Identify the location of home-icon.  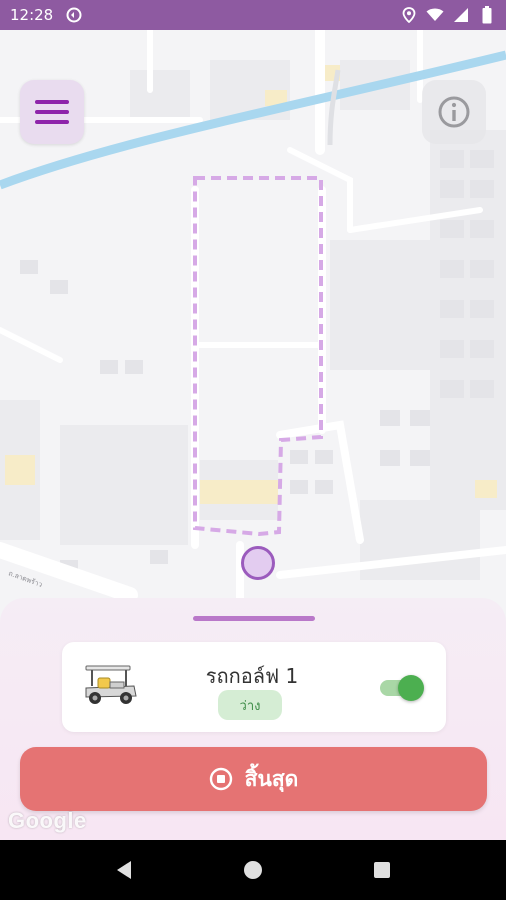
(252, 870).